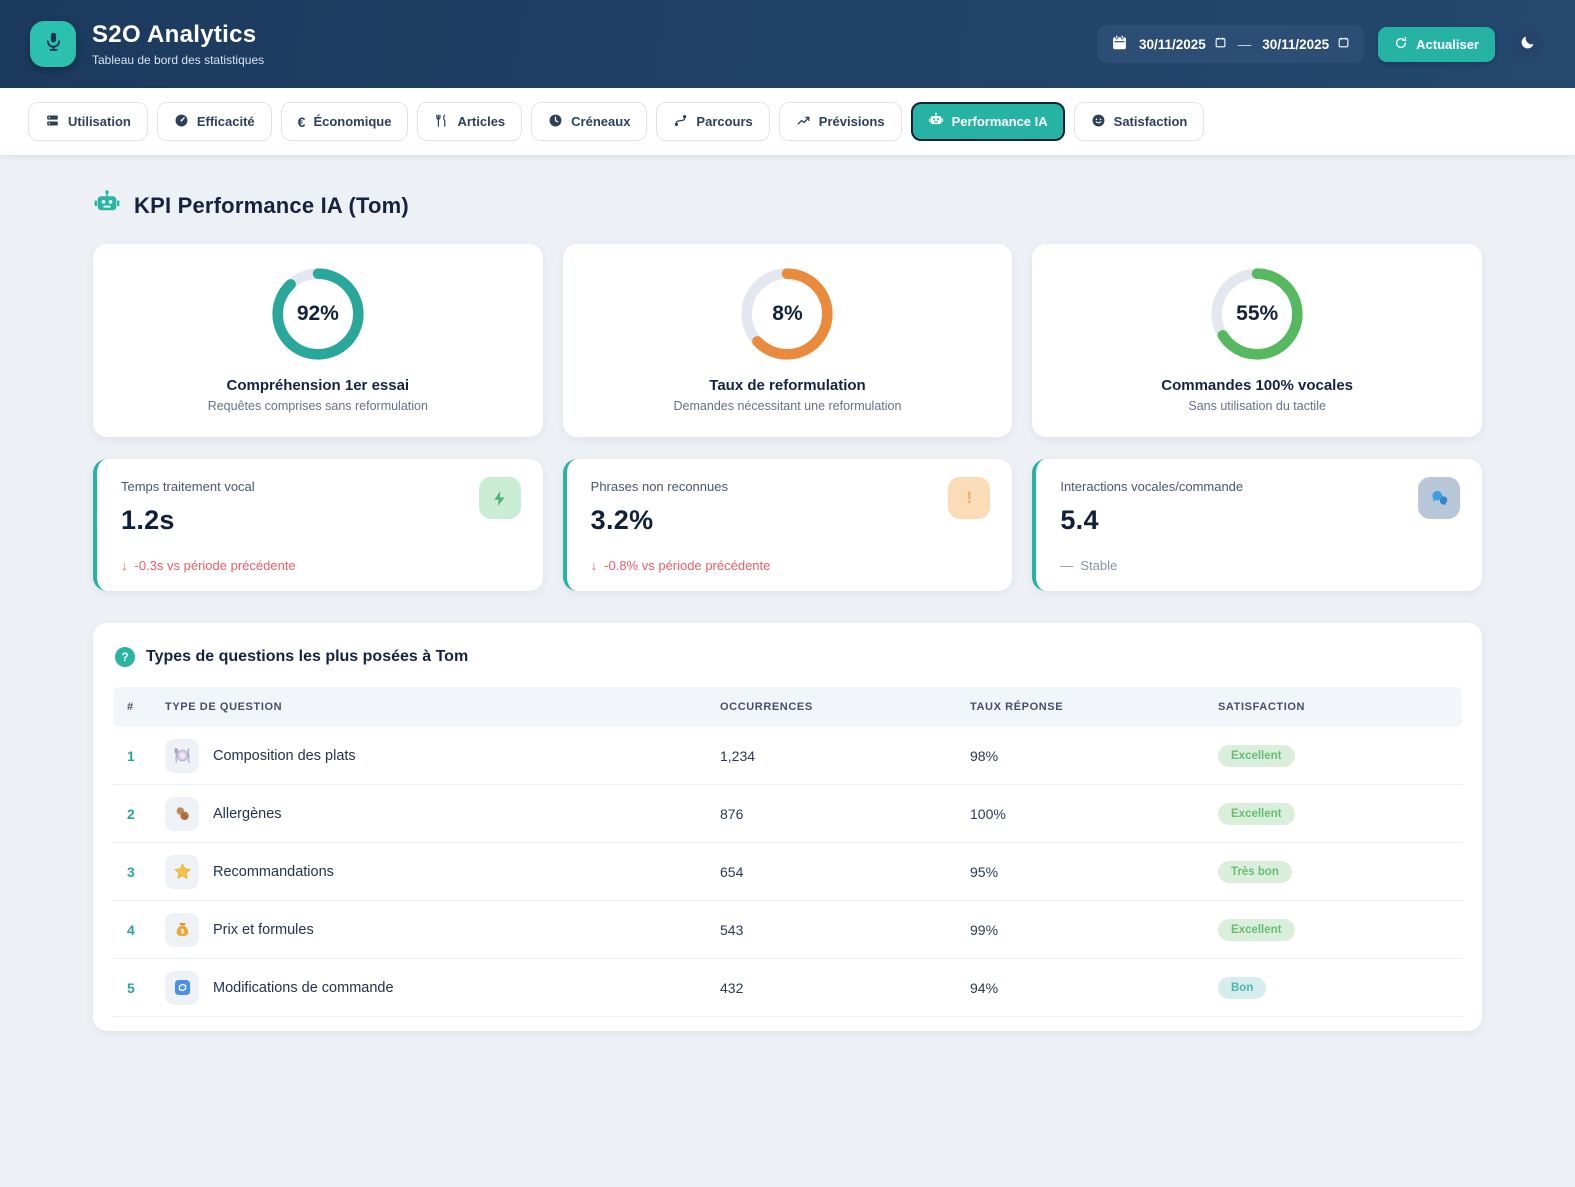 Image resolution: width=1575 pixels, height=1187 pixels. What do you see at coordinates (984, 755) in the screenshot?
I see `response-rate-value: 98%` at bounding box center [984, 755].